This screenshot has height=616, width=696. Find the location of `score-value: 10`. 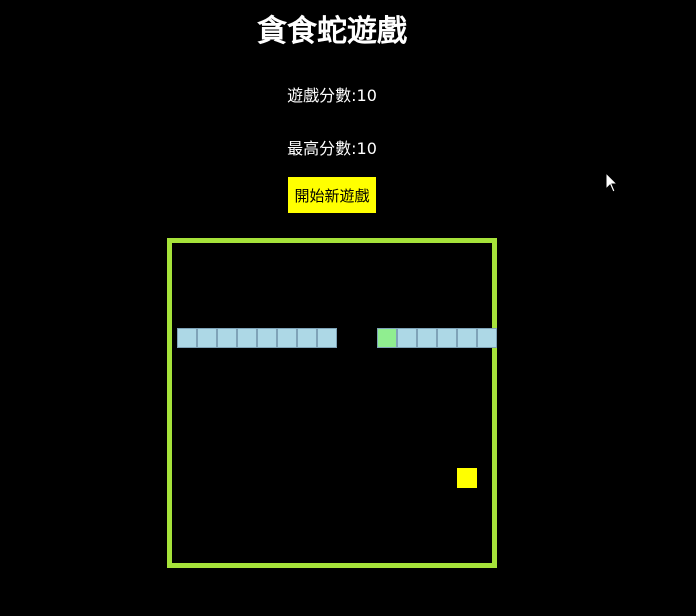

score-value: 10 is located at coordinates (366, 95).